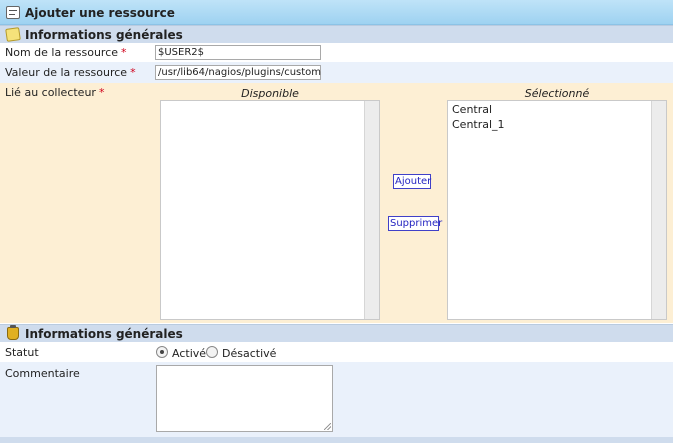 Image resolution: width=673 pixels, height=443 pixels. Describe the element at coordinates (658, 210) in the screenshot. I see `selected-list-scrollbar` at that location.